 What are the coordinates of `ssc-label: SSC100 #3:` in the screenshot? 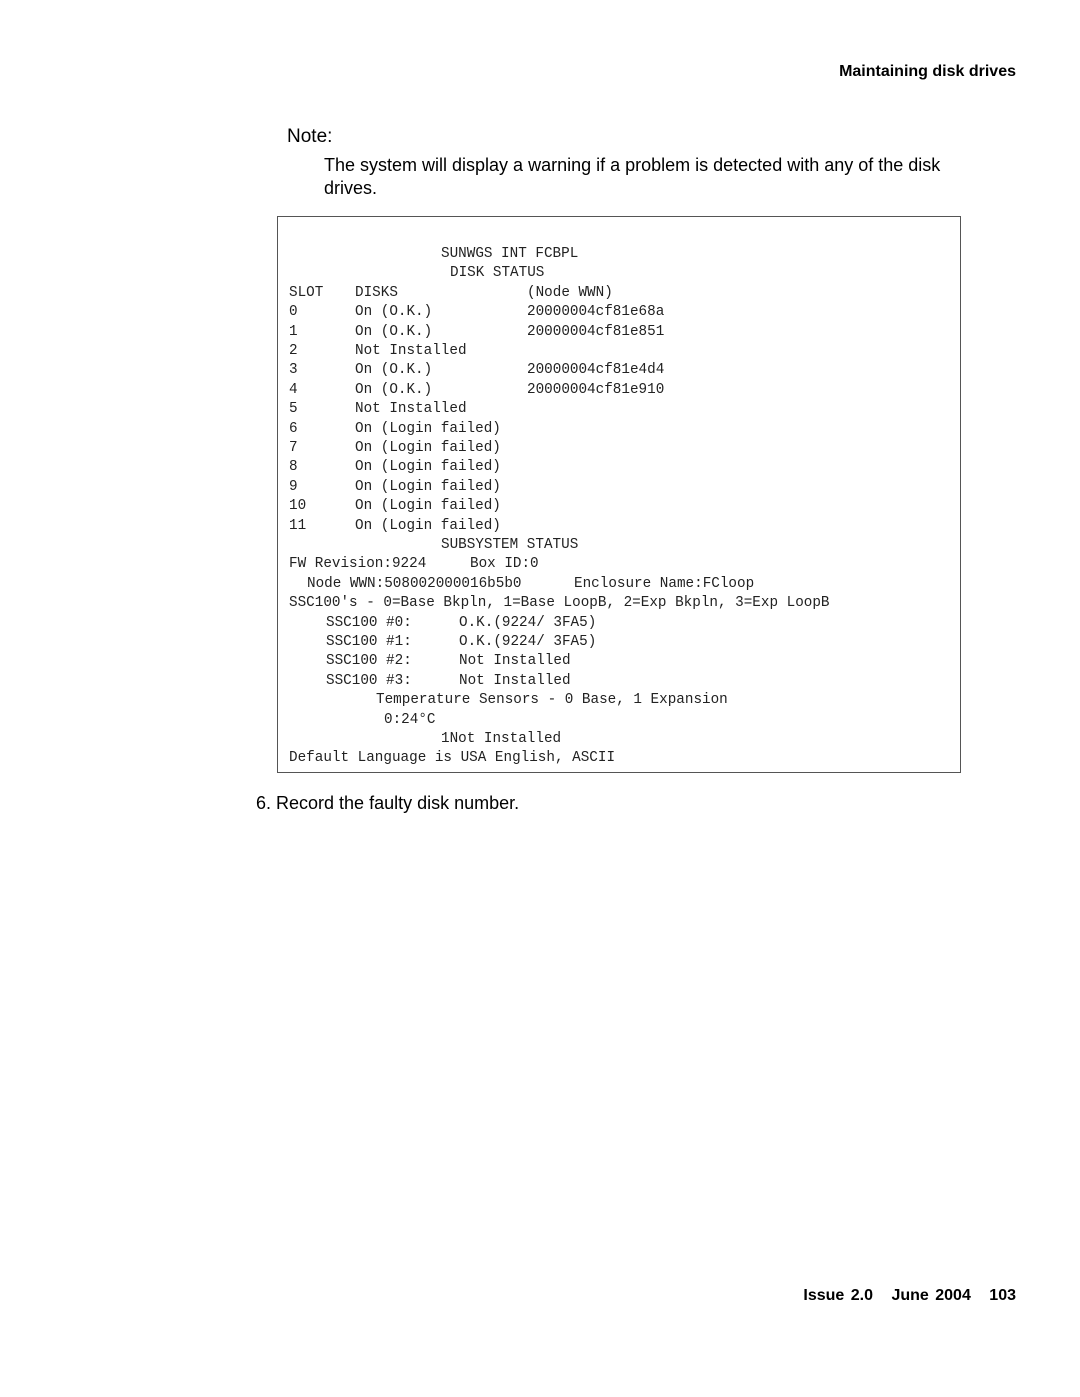 It's located at (369, 680).